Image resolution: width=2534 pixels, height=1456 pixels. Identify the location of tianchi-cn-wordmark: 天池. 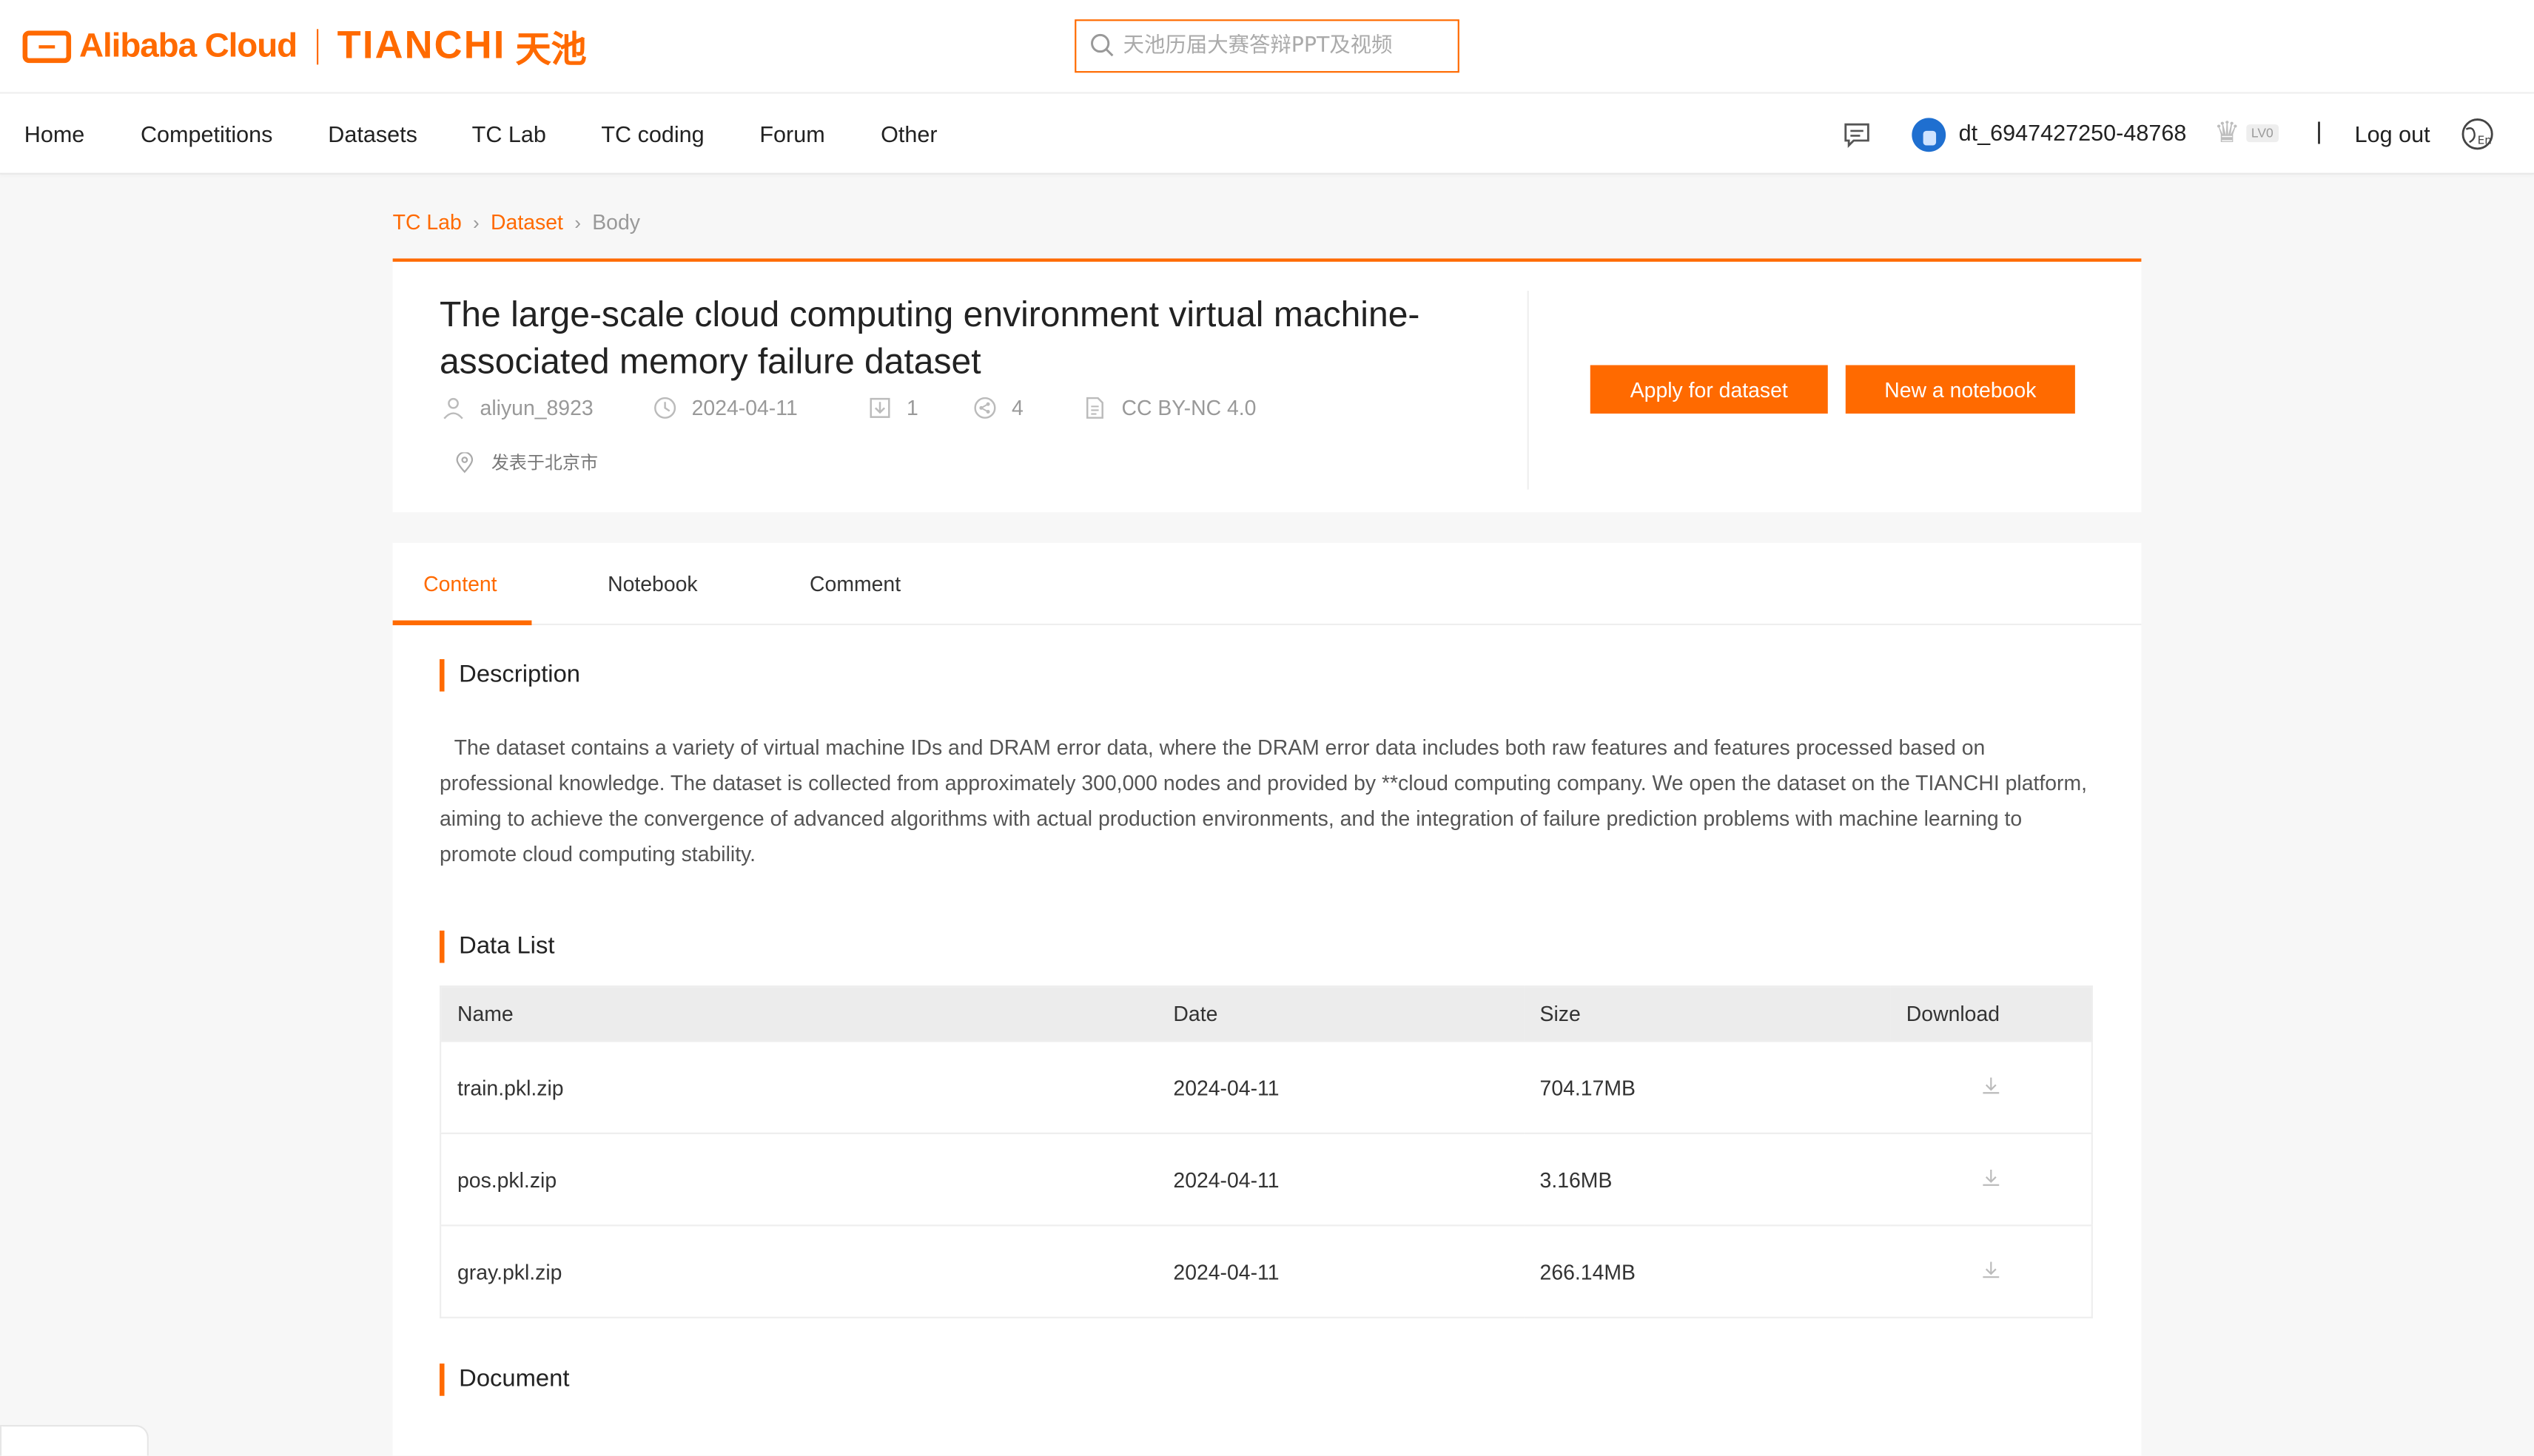
(551, 50).